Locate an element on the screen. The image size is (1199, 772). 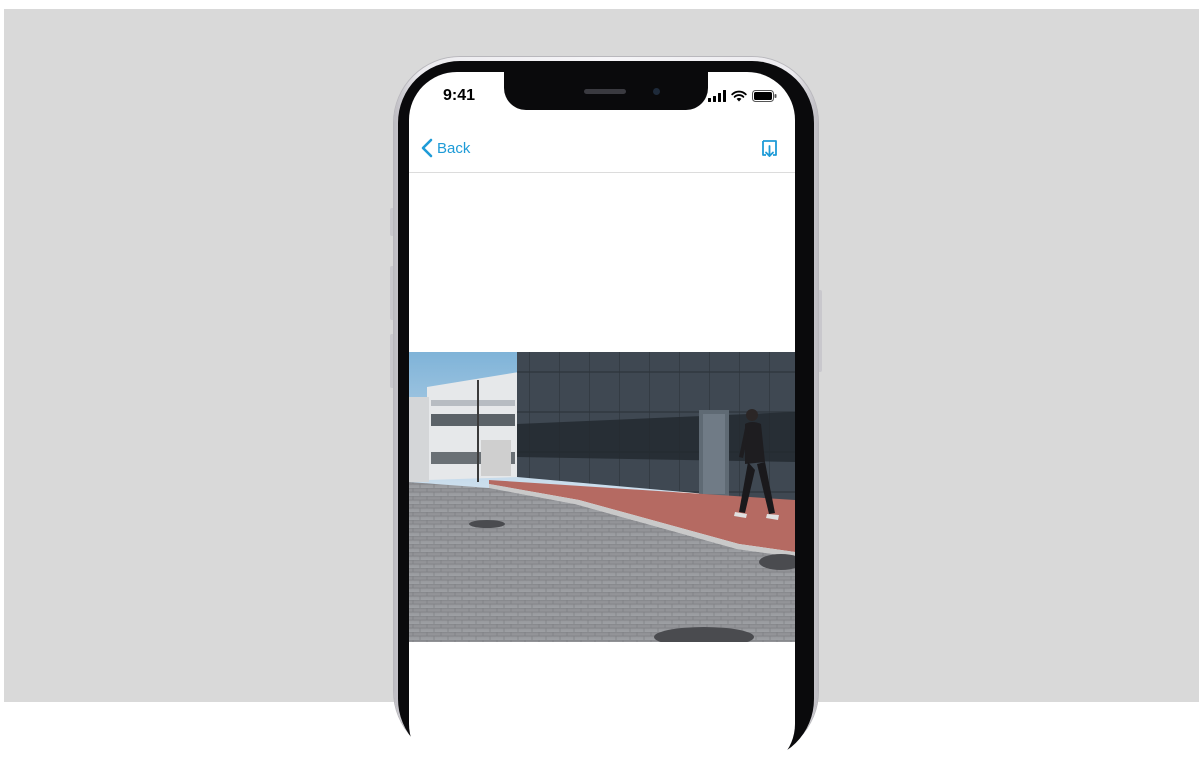
front-camera is located at coordinates (656, 91).